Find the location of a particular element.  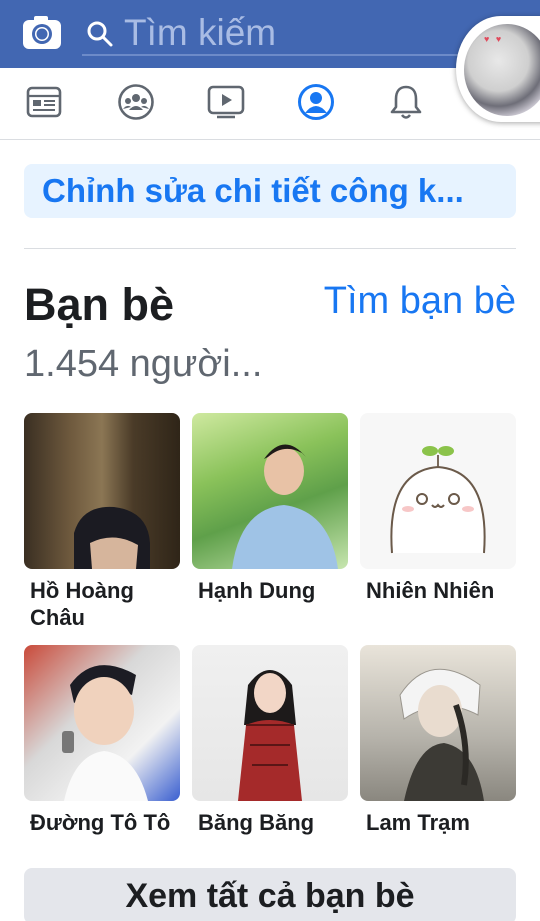

friend-name: Lam Trạm is located at coordinates (438, 822).